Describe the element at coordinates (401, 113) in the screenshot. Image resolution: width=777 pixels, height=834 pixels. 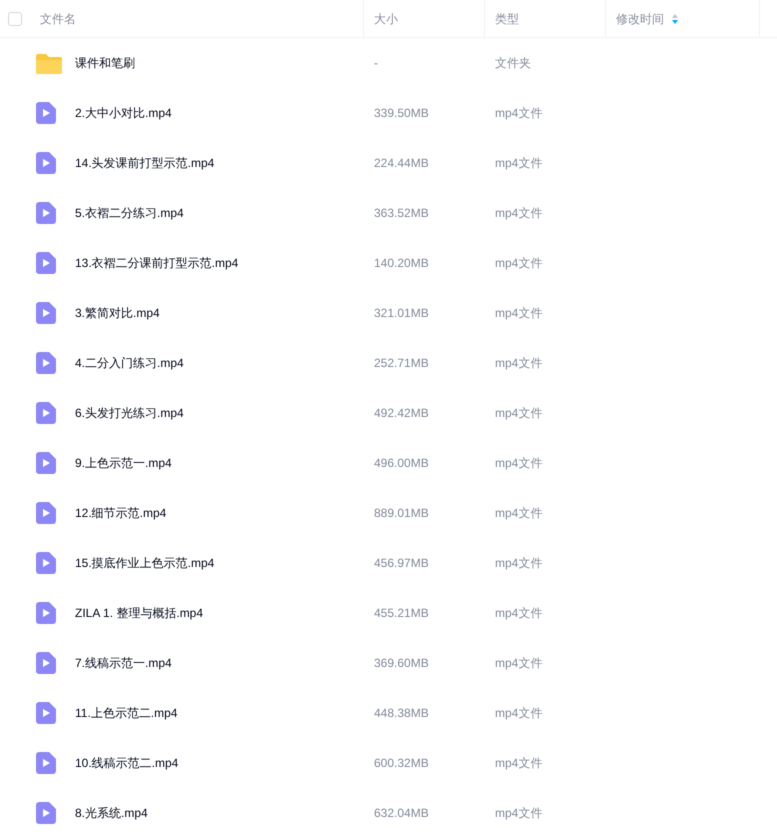
I see `file-size: 339.50MB` at that location.